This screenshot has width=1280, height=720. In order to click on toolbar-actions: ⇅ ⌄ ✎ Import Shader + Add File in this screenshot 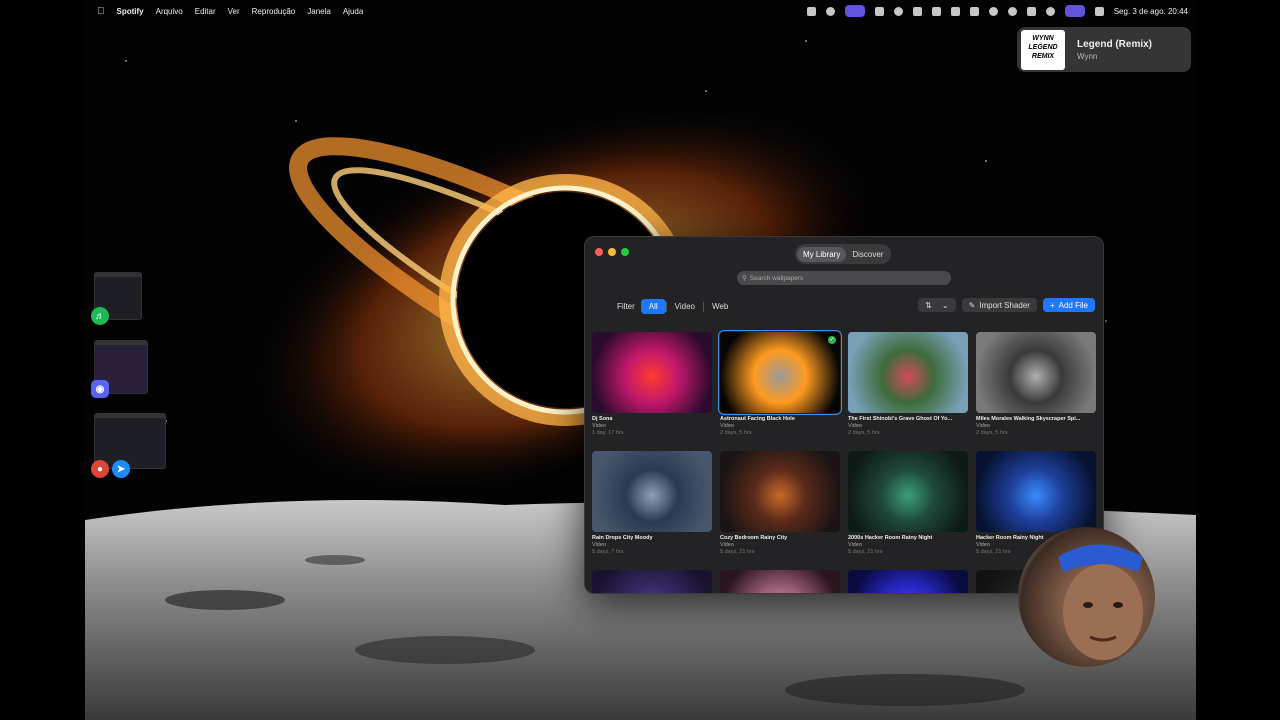, I will do `click(1006, 305)`.